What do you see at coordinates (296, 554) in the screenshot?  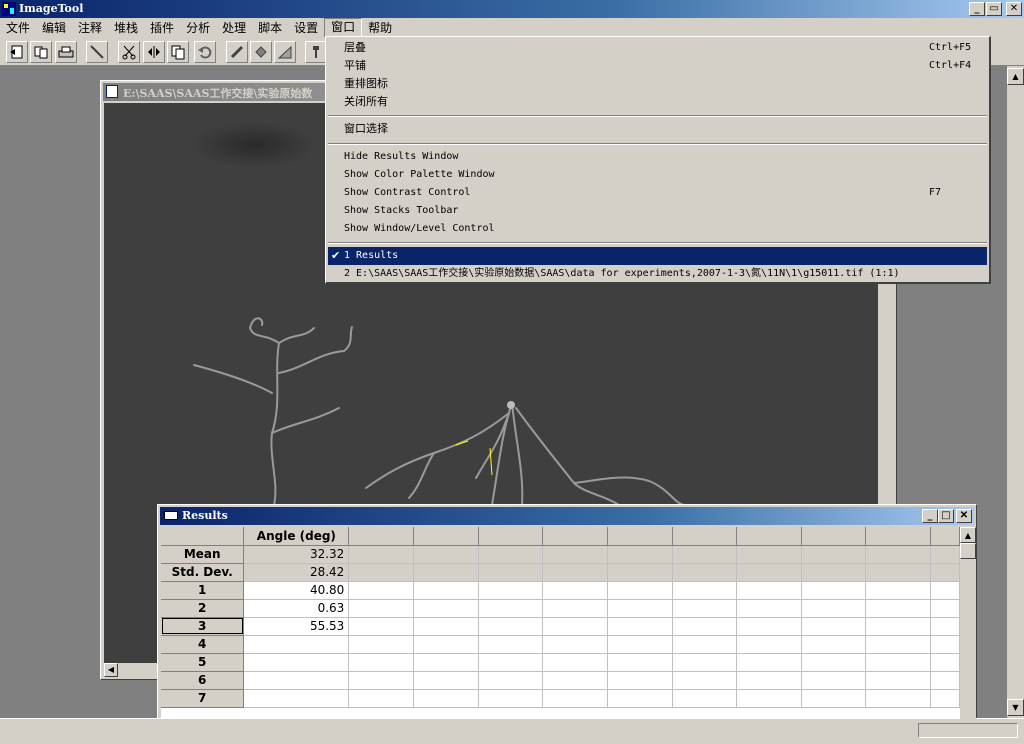 I see `cell-value: 32.32` at bounding box center [296, 554].